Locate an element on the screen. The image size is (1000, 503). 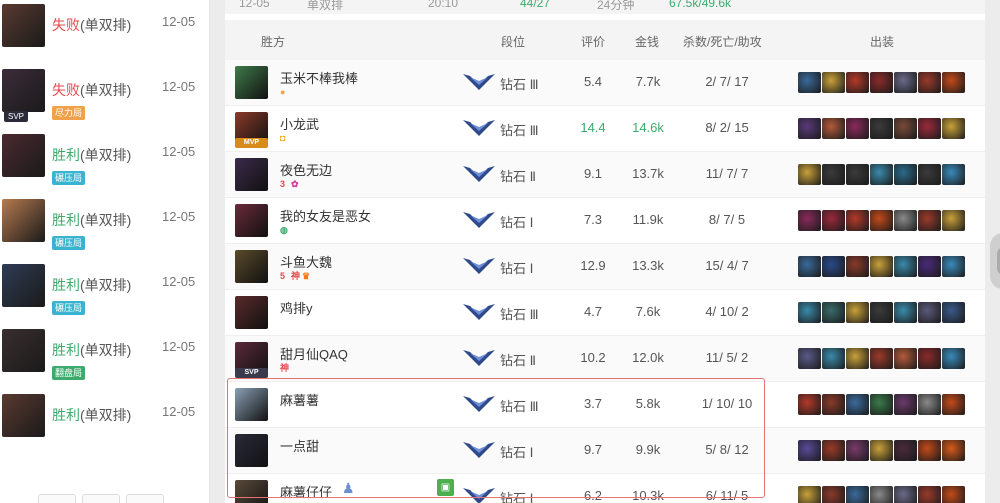
player-row: 我的女友是恶女 ◍ 钻石 Ⅰ 7.3 11.9k 8/ 7/ 5 is located at coordinates (605, 221).